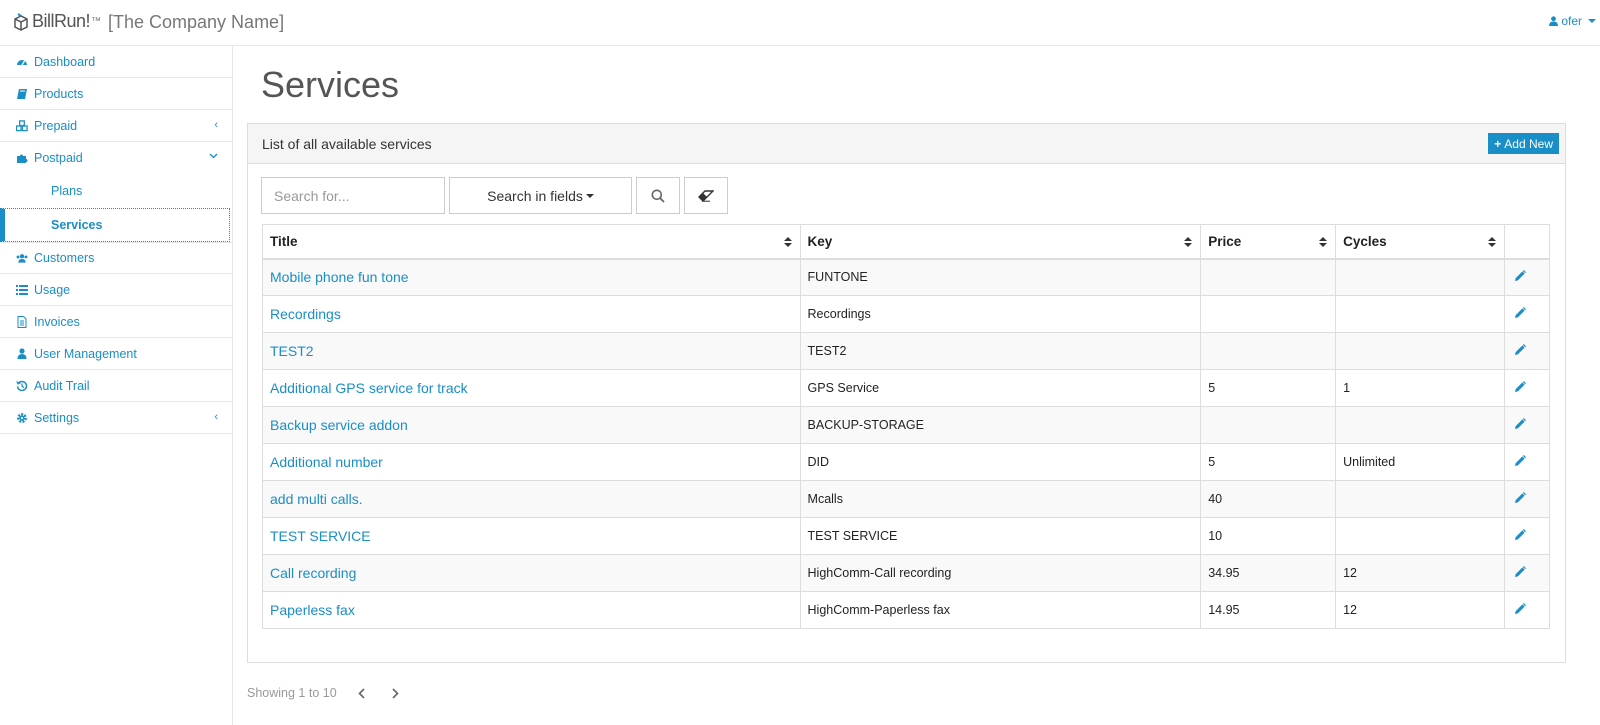 The image size is (1600, 725). What do you see at coordinates (1554, 21) in the screenshot?
I see `user-icon` at bounding box center [1554, 21].